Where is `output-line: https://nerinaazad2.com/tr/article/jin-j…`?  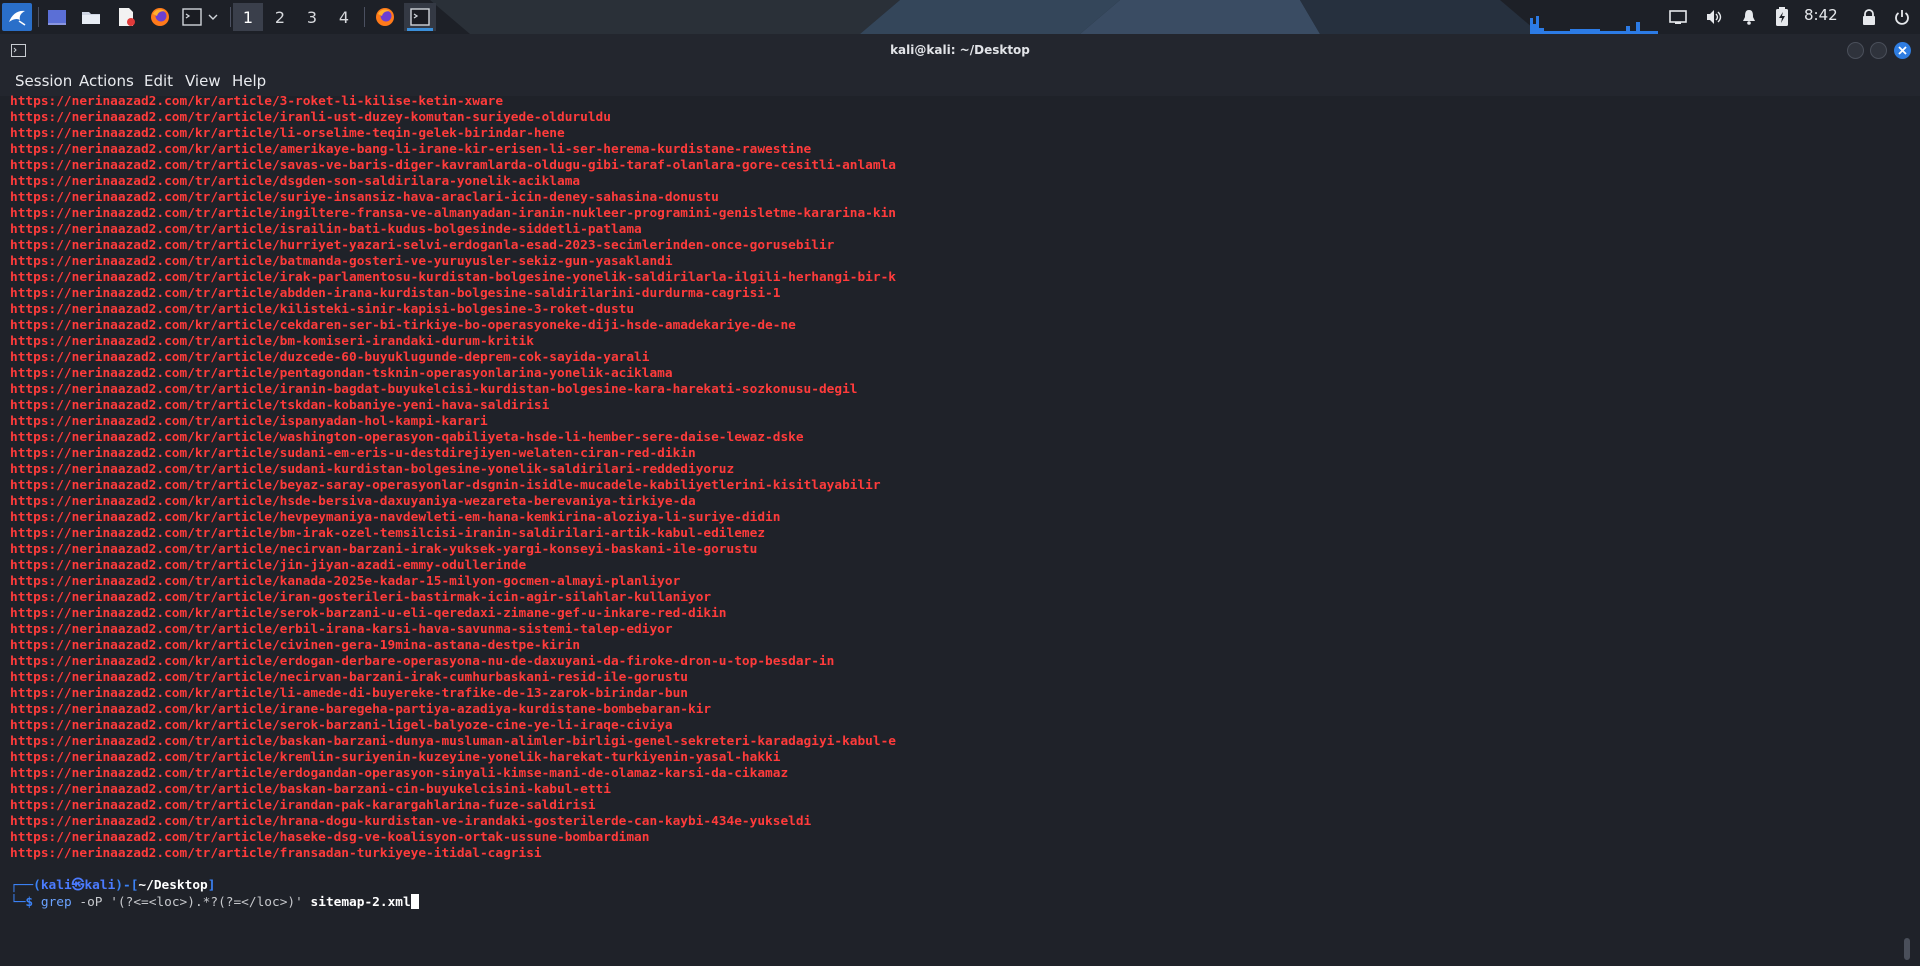
output-line: https://nerinaazad2.com/tr/article/jin-j… is located at coordinates (268, 565).